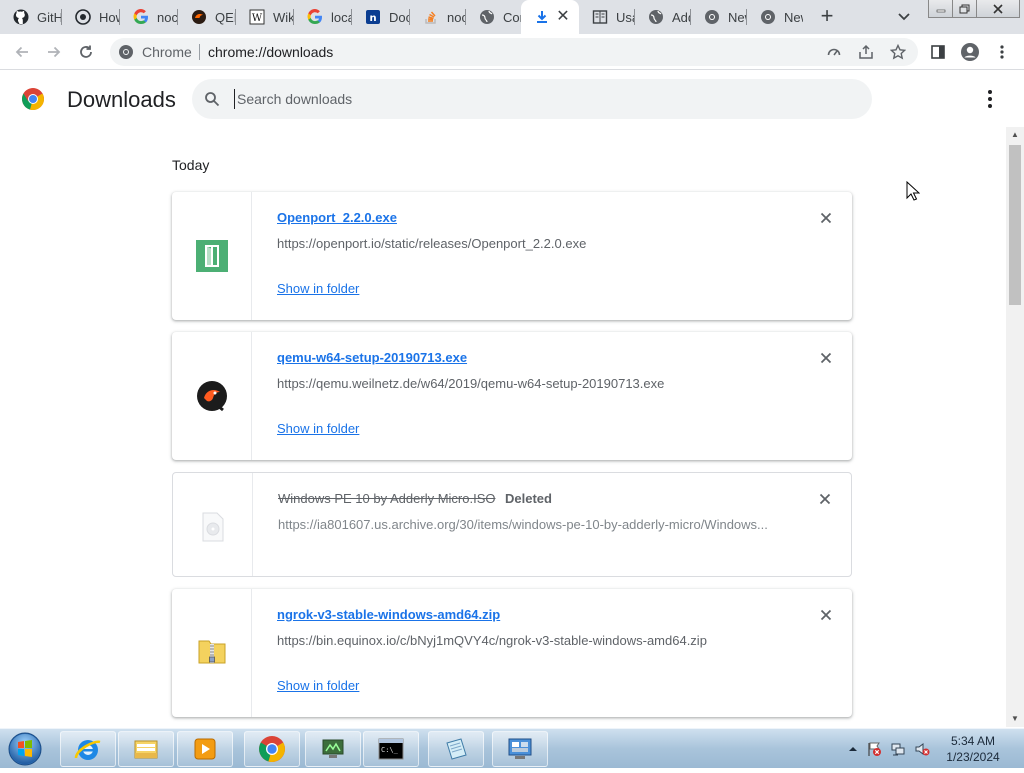 This screenshot has height=773, width=1024. What do you see at coordinates (391, 749) in the screenshot?
I see `cmd-icon: C:\_` at bounding box center [391, 749].